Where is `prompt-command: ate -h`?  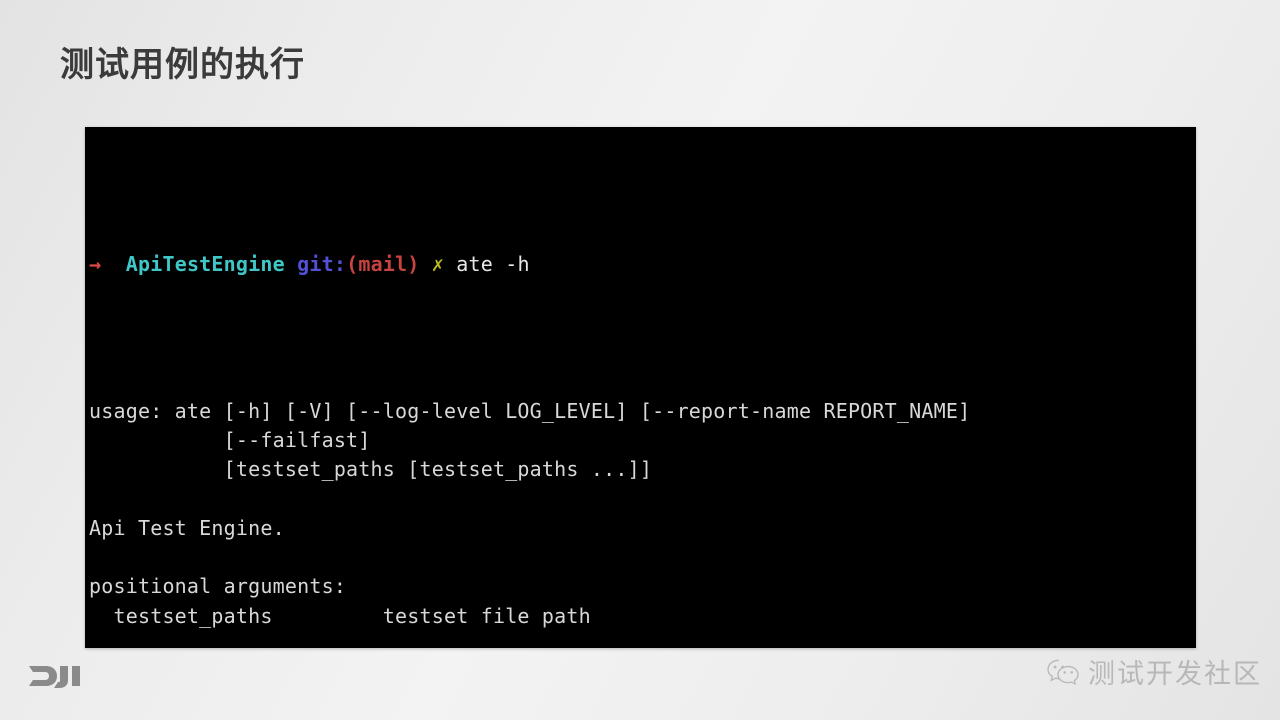
prompt-command: ate -h is located at coordinates (493, 264).